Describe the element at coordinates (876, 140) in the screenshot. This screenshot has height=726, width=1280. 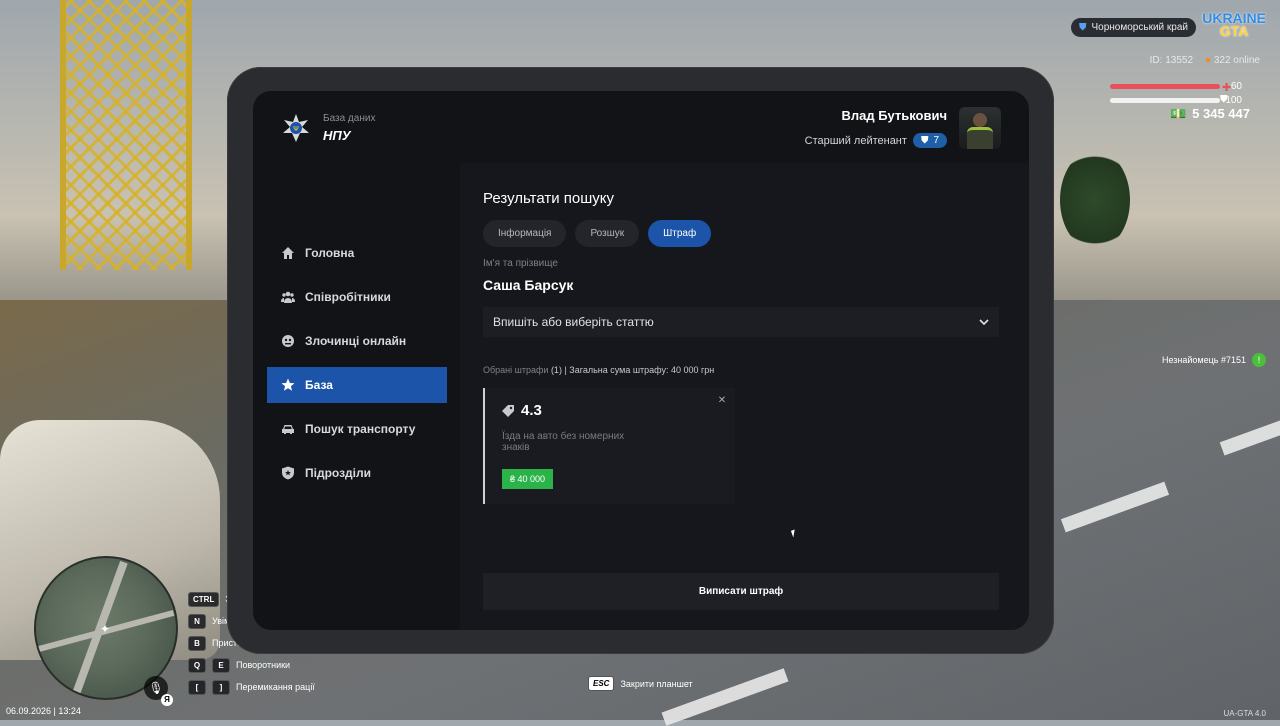
I see `user-rank: Старший лейтенант ⛊ 7` at that location.